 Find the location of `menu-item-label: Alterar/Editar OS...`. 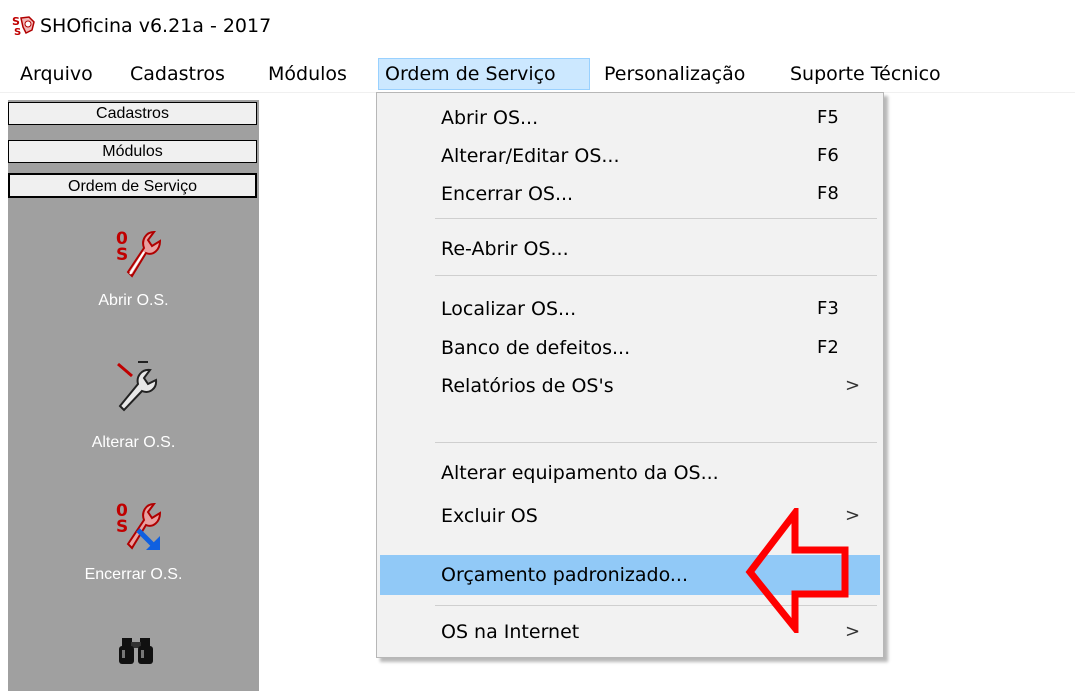

menu-item-label: Alterar/Editar OS... is located at coordinates (530, 156).